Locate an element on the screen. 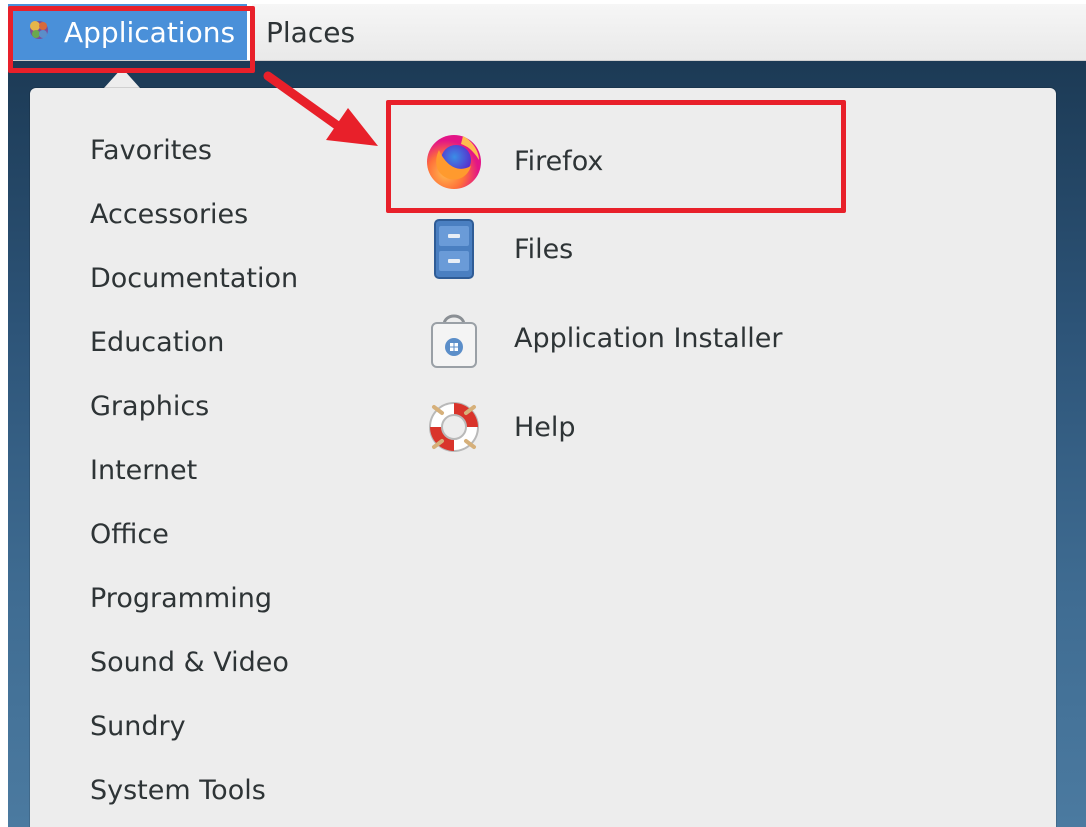 This screenshot has height=827, width=1086. category-documentation: Documentation is located at coordinates (194, 279).